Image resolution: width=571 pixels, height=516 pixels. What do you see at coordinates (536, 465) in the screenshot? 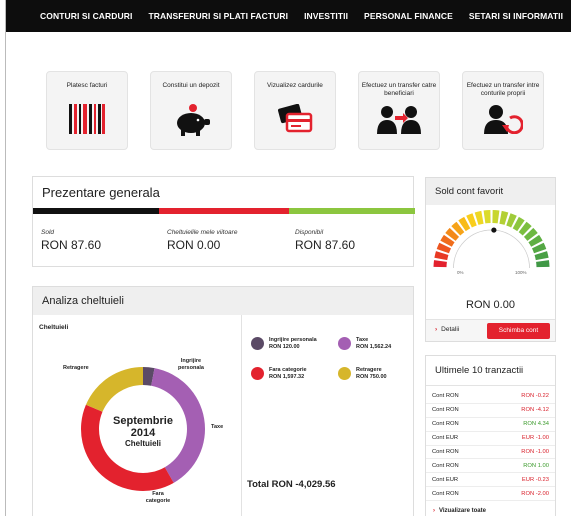
I see `transaction-amount: RON 1.00` at bounding box center [536, 465].